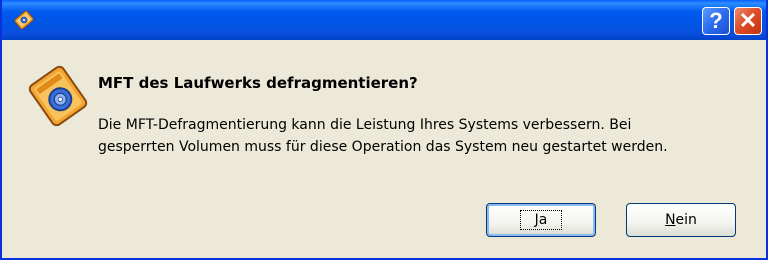 Image resolution: width=772 pixels, height=264 pixels. I want to click on close-button: ✕, so click(748, 21).